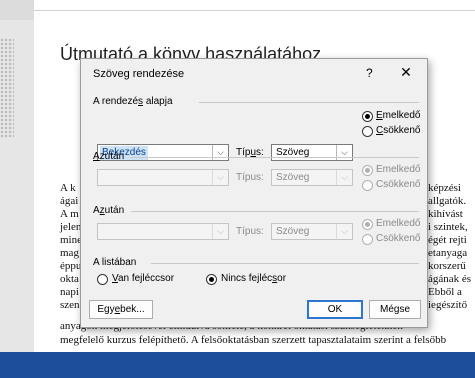 This screenshot has height=378, width=475. I want to click on text-fragment-right: égét rejti, so click(447, 240).